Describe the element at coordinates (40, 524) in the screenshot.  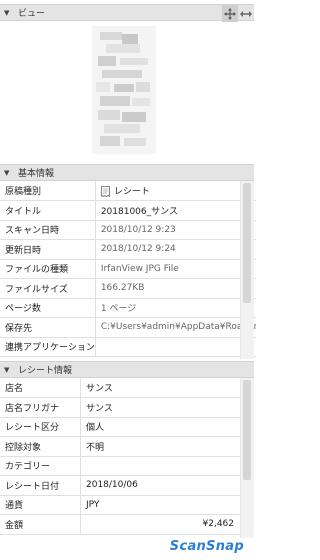
I see `property-label: 金額` at that location.